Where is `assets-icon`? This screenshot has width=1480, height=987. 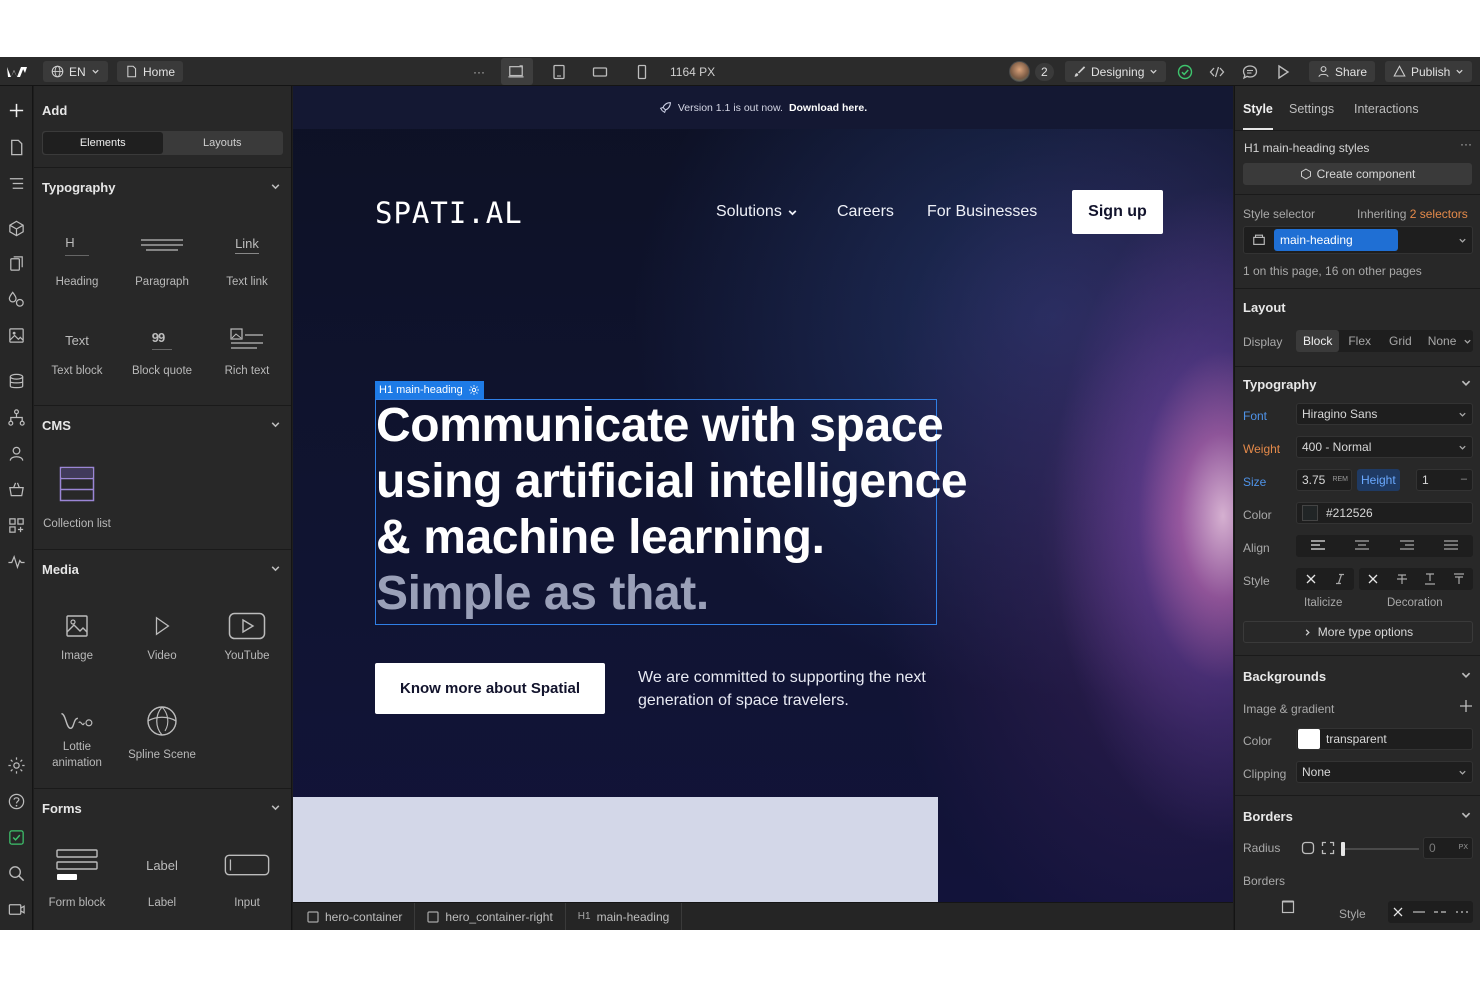 assets-icon is located at coordinates (16, 335).